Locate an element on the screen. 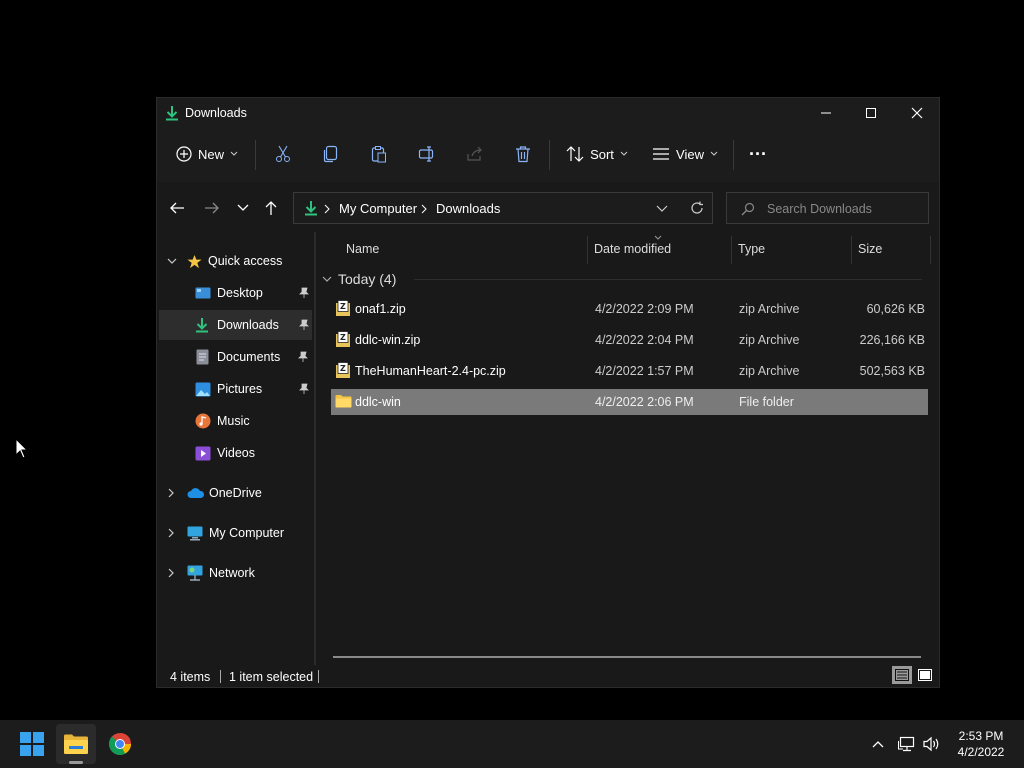 This screenshot has width=1024, height=768. start-button is located at coordinates (32, 744).